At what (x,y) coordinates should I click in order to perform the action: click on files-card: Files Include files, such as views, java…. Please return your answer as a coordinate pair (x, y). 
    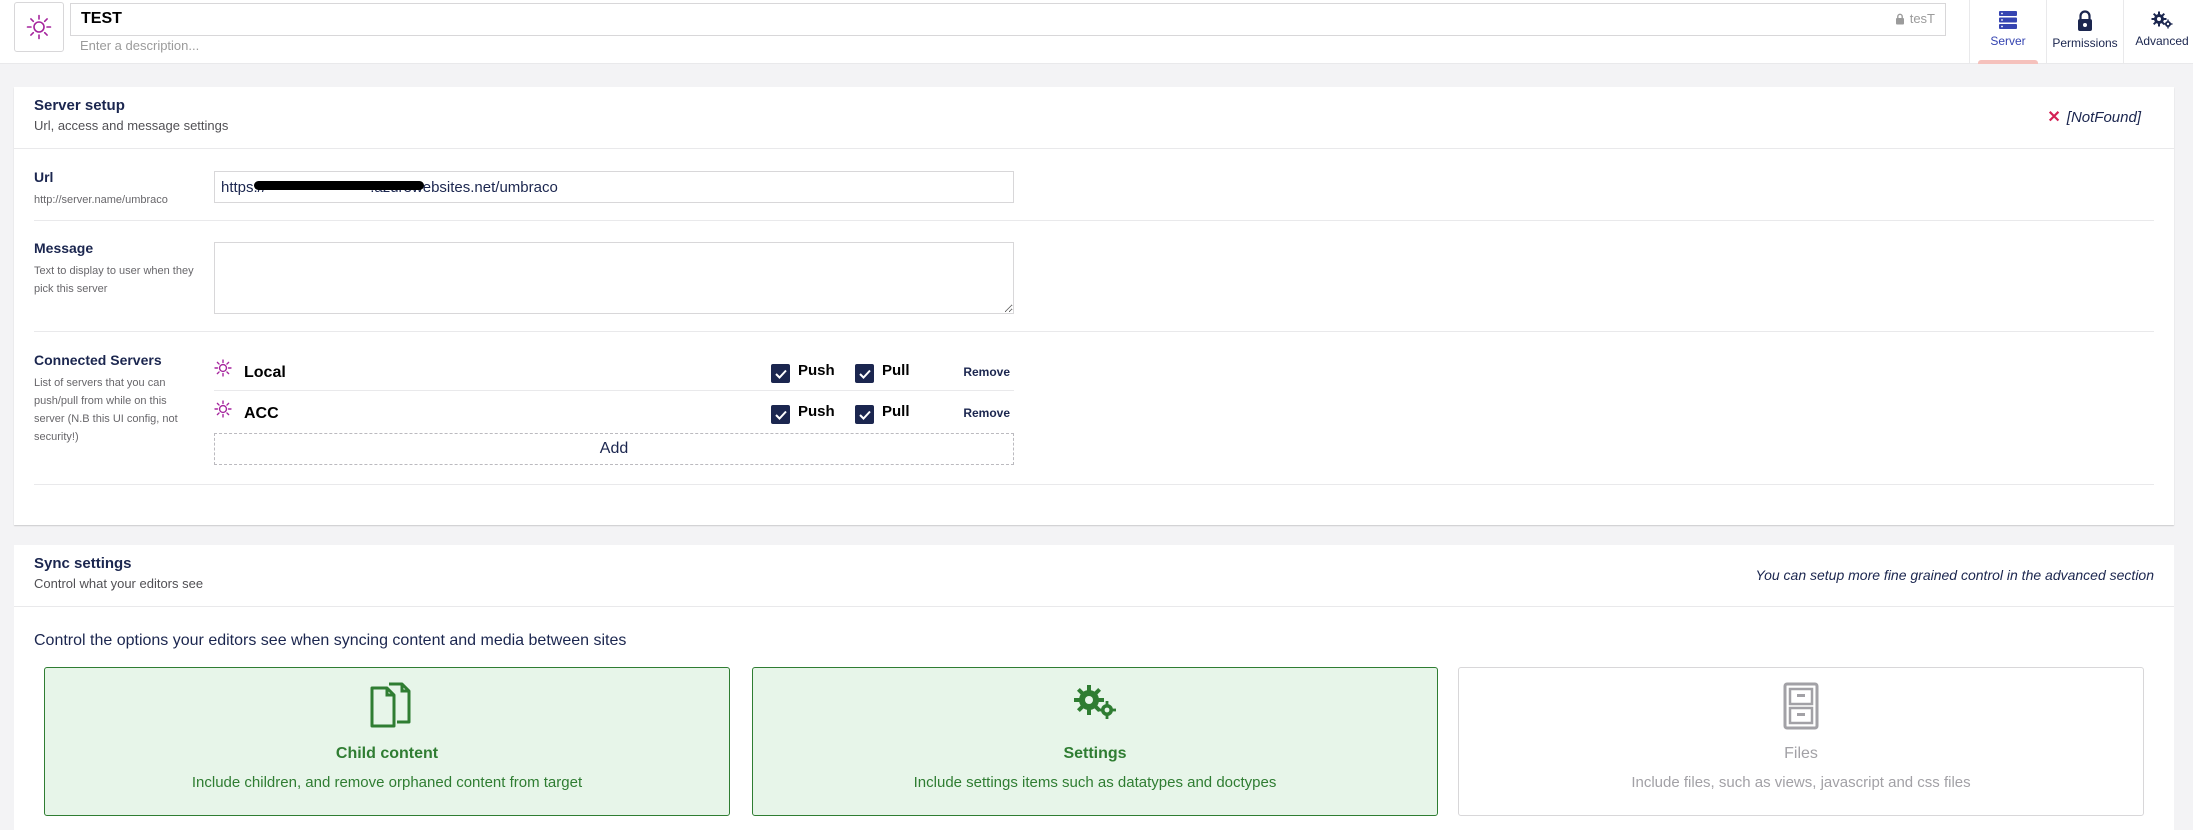
    Looking at the image, I should click on (1801, 741).